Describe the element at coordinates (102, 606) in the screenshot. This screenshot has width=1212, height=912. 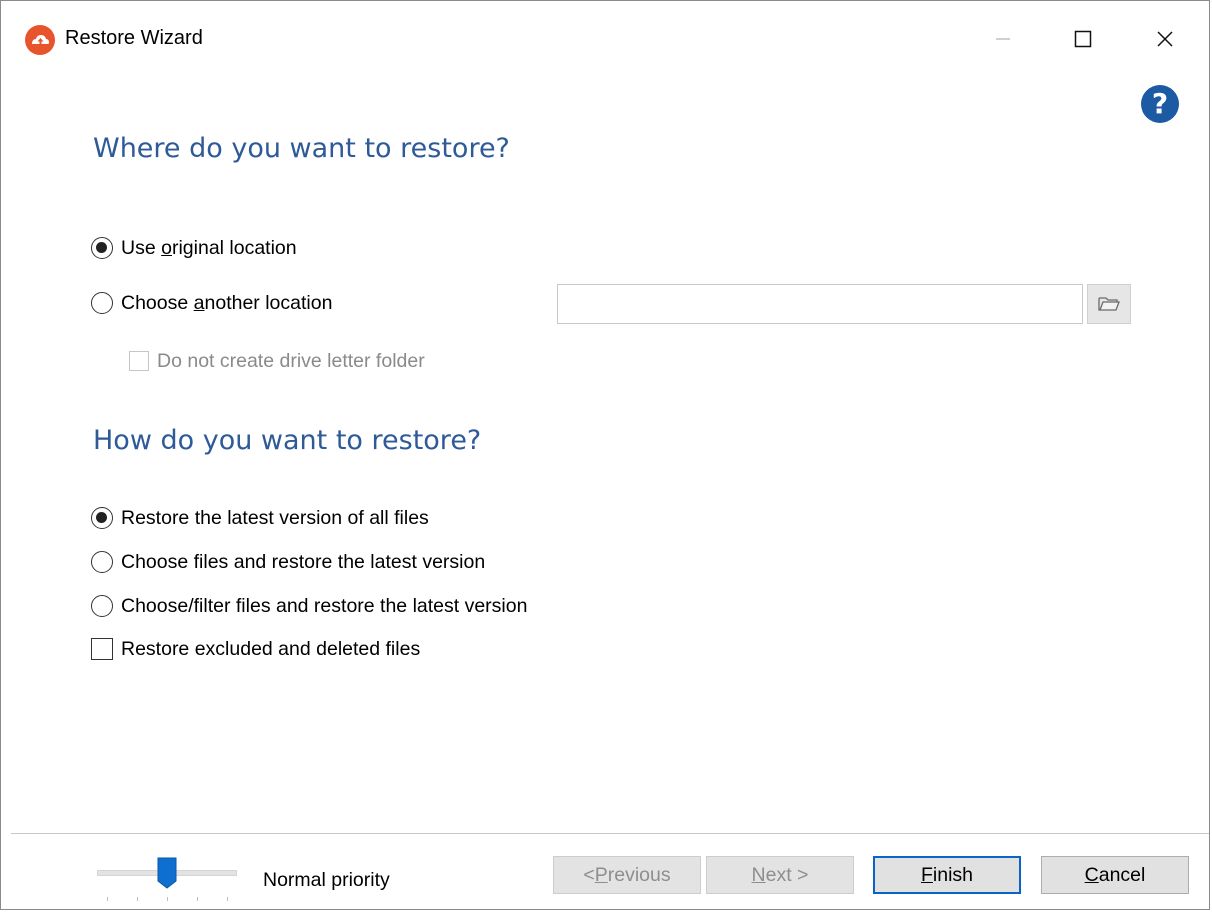
I see `choose-filter-files-latest-radio` at that location.